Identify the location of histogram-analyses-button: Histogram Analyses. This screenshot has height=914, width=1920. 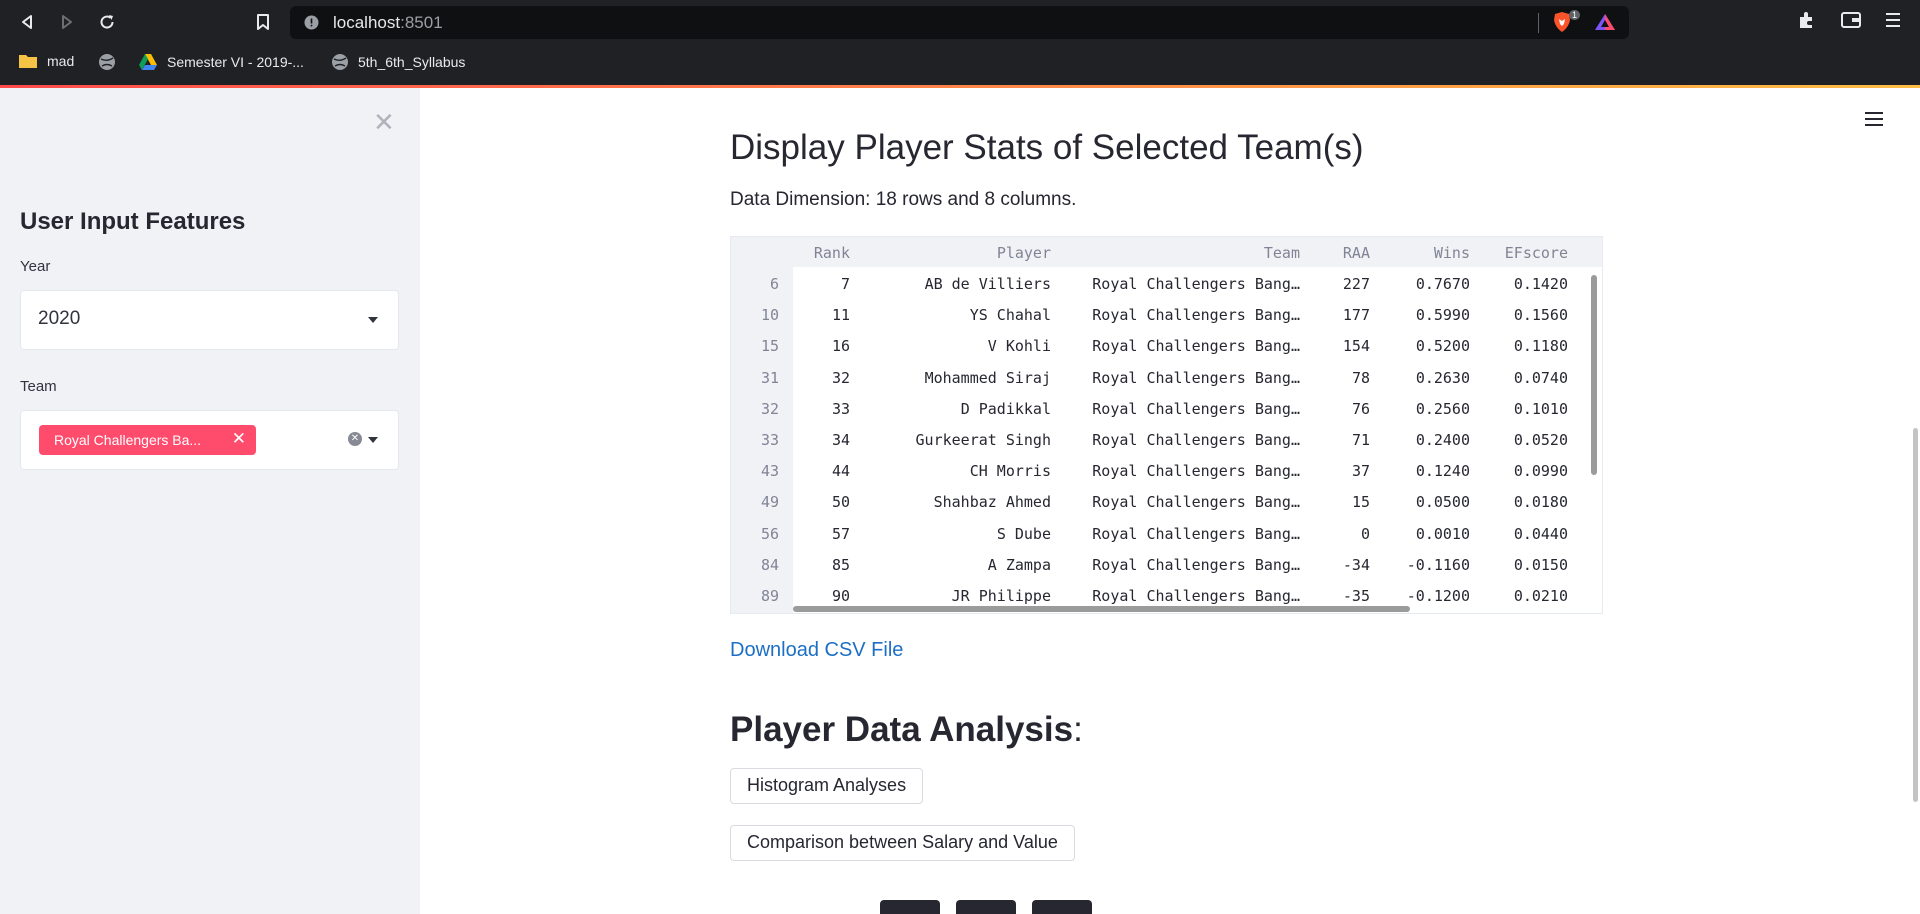
(827, 786).